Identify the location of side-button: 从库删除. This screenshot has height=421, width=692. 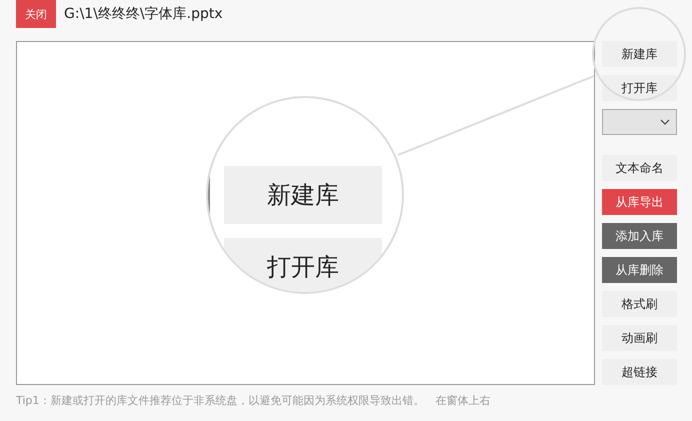
(639, 270).